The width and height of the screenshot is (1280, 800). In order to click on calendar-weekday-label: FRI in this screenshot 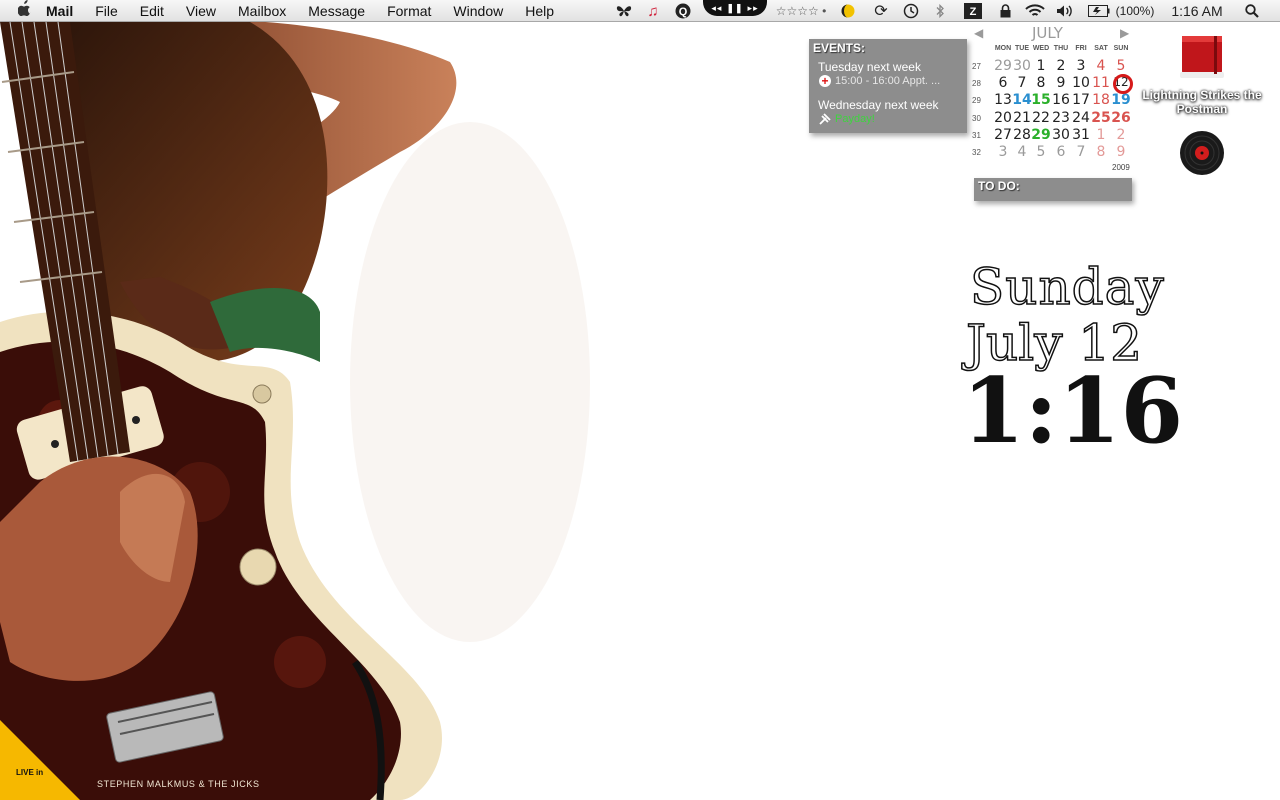, I will do `click(1081, 48)`.